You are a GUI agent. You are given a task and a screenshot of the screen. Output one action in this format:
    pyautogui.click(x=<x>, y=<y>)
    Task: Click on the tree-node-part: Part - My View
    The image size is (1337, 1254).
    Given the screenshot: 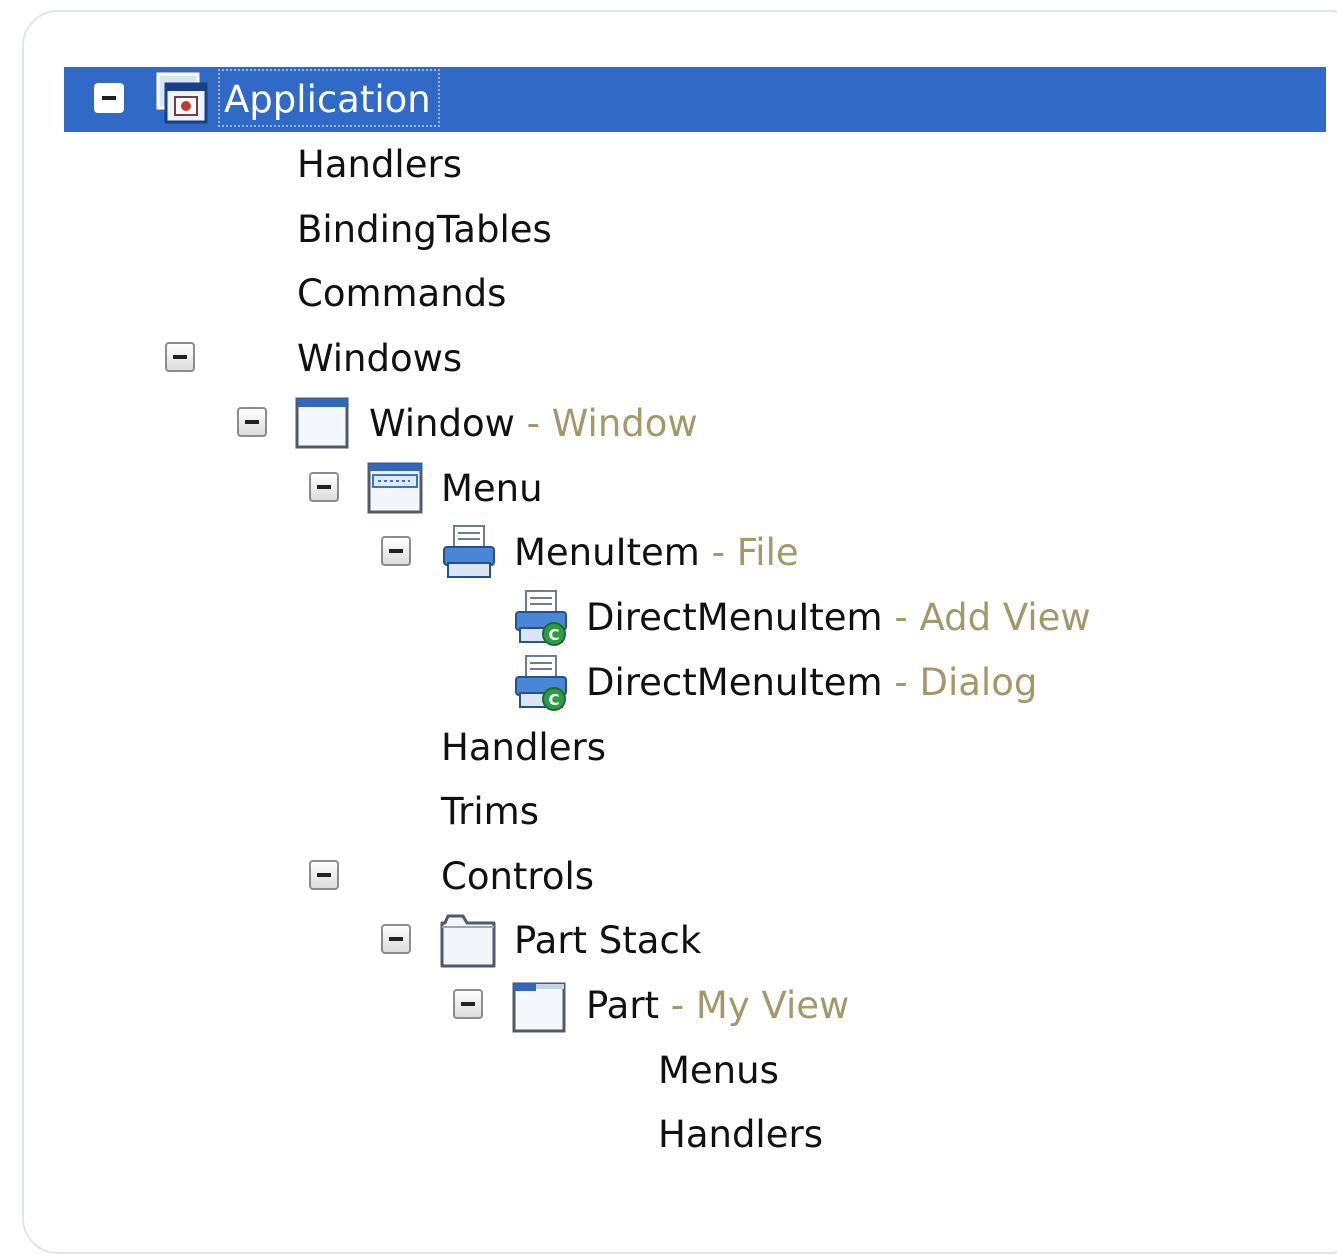 What is the action you would take?
    pyautogui.click(x=695, y=1005)
    